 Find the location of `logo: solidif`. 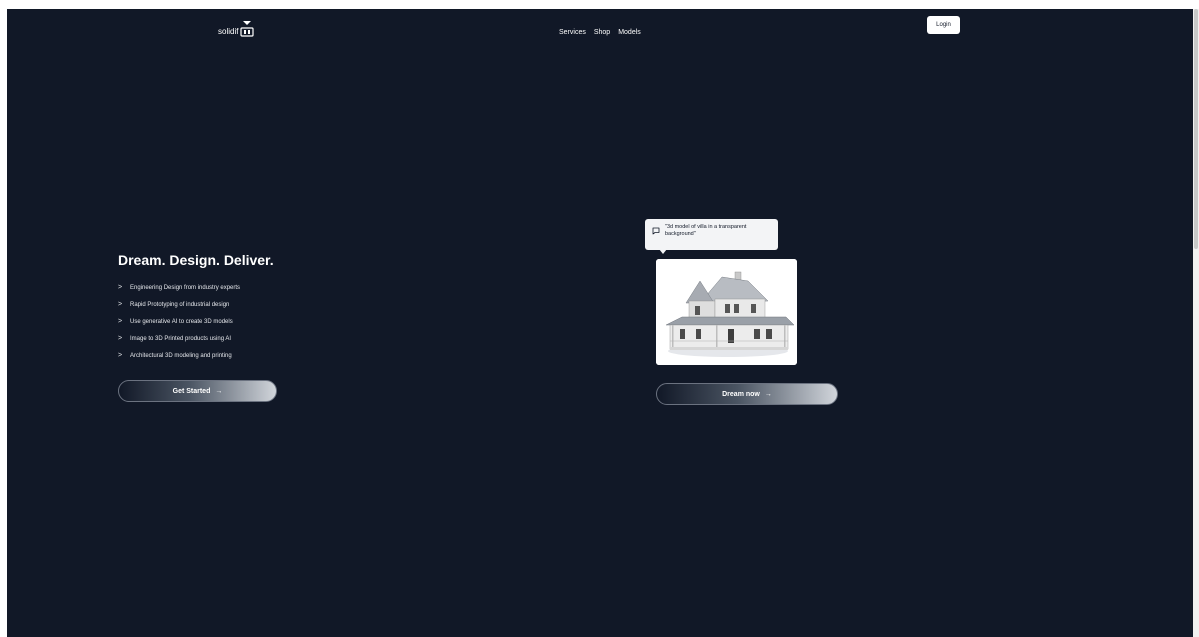

logo: solidif is located at coordinates (236, 28).